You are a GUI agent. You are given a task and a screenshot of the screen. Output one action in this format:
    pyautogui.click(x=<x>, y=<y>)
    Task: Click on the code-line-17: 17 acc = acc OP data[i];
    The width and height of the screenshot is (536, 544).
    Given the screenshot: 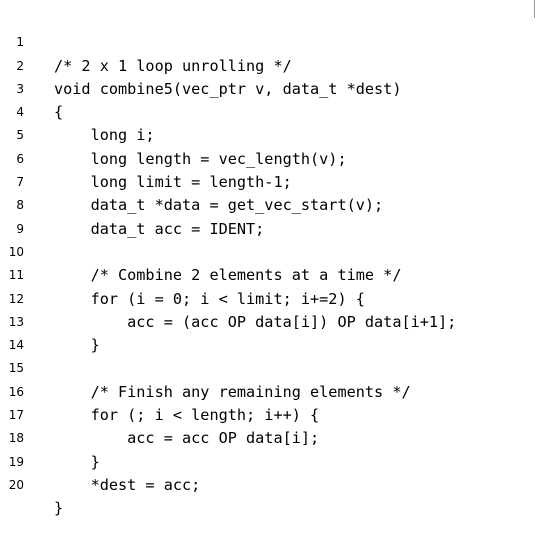 What is the action you would take?
    pyautogui.click(x=268, y=414)
    